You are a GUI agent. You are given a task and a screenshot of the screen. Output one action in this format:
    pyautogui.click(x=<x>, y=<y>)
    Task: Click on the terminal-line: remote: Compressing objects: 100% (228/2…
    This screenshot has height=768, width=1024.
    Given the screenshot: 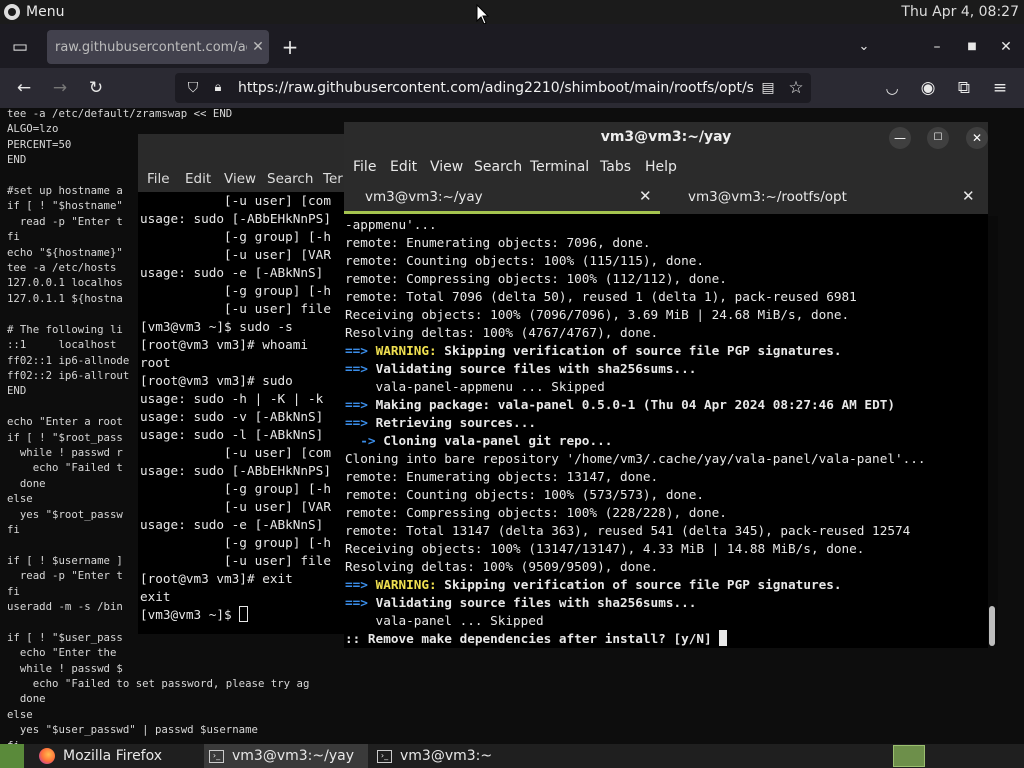 What is the action you would take?
    pyautogui.click(x=536, y=512)
    